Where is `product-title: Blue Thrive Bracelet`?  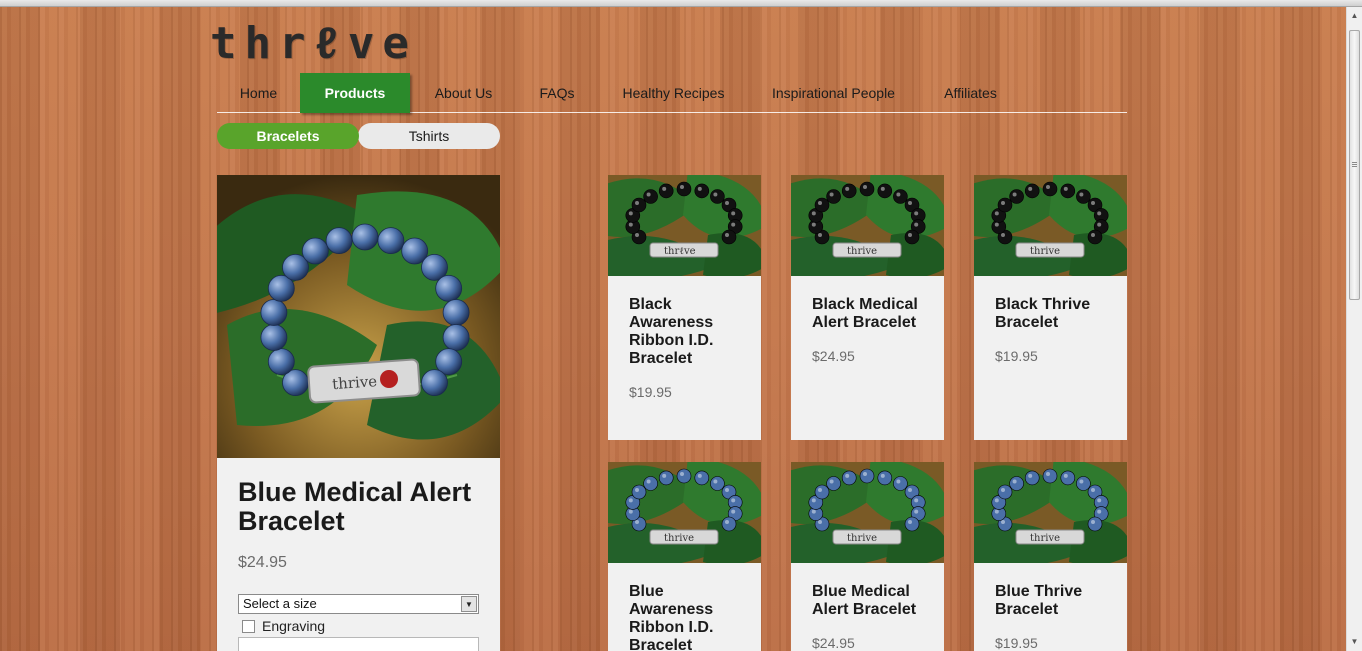 product-title: Blue Thrive Bracelet is located at coordinates (1050, 601).